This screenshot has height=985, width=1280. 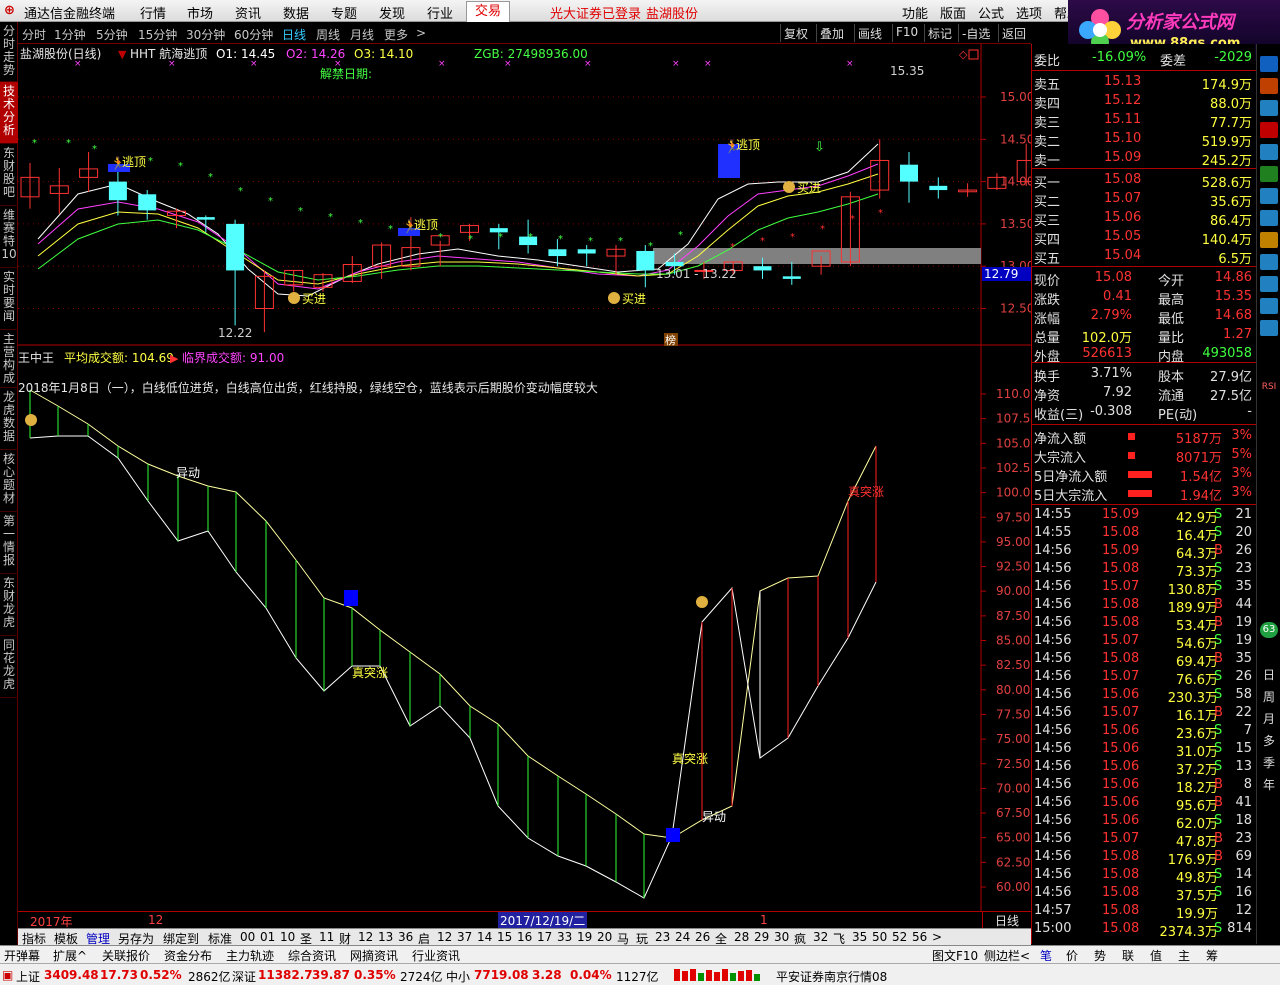 I want to click on indicator-tab: >, so click(x=937, y=937).